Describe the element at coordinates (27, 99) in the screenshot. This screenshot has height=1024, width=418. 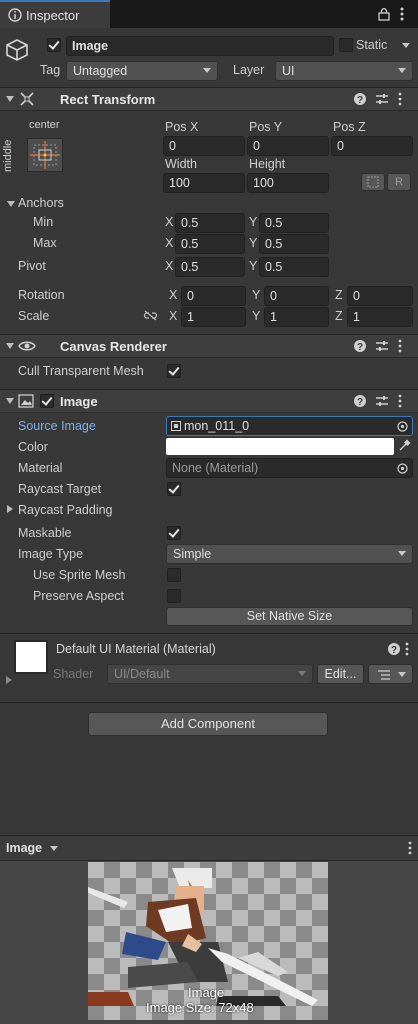
I see `rect-transform-icon` at that location.